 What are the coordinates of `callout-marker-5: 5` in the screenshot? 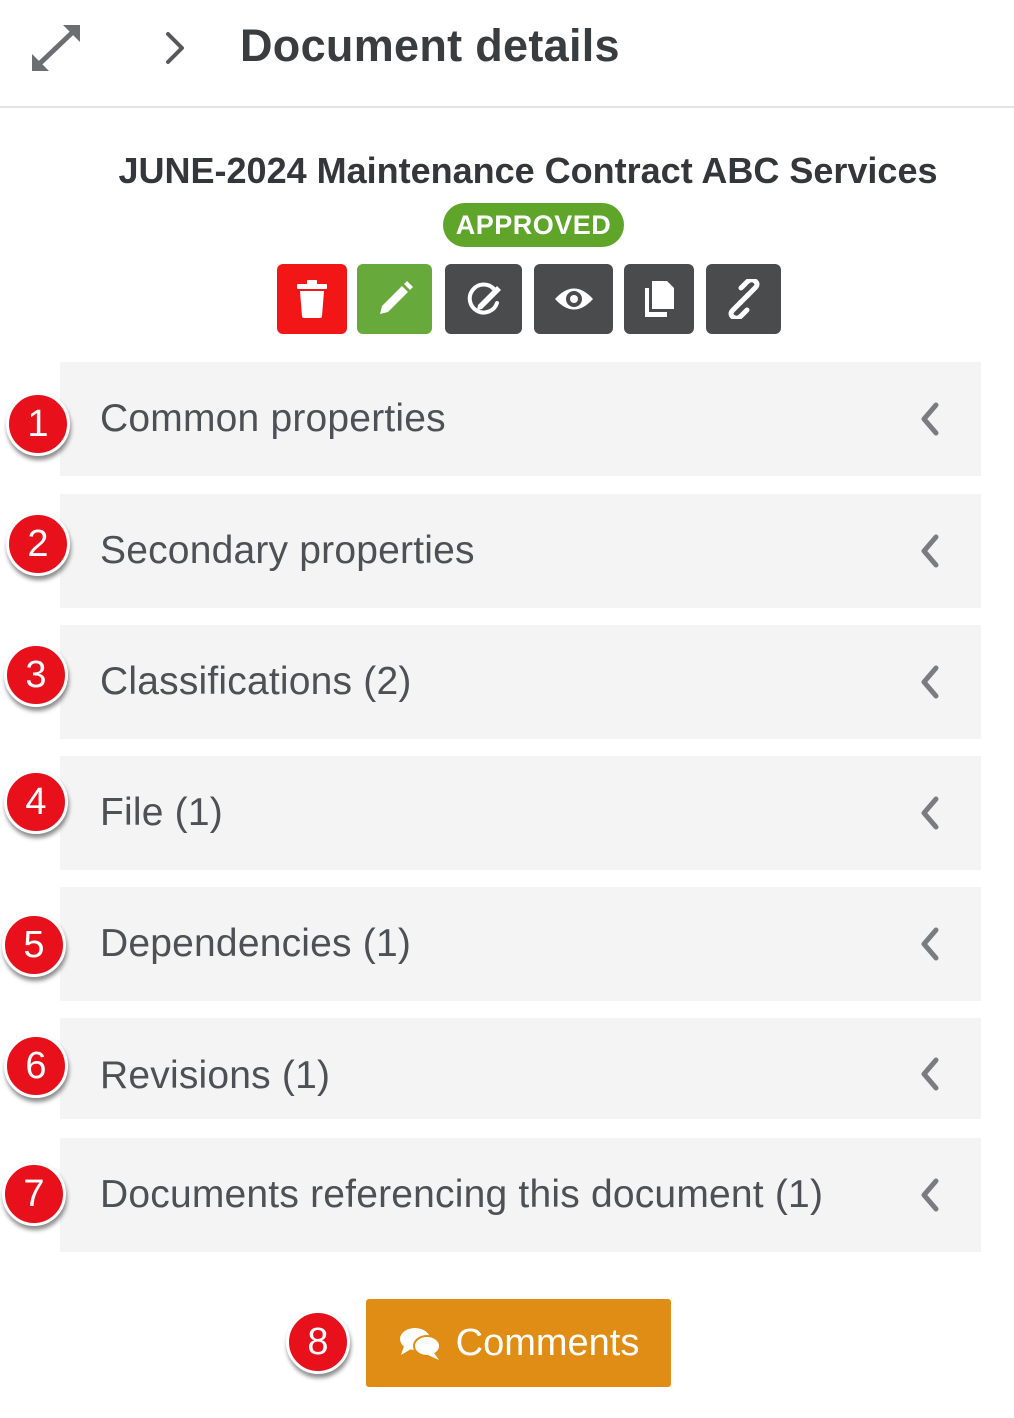 It's located at (34, 945).